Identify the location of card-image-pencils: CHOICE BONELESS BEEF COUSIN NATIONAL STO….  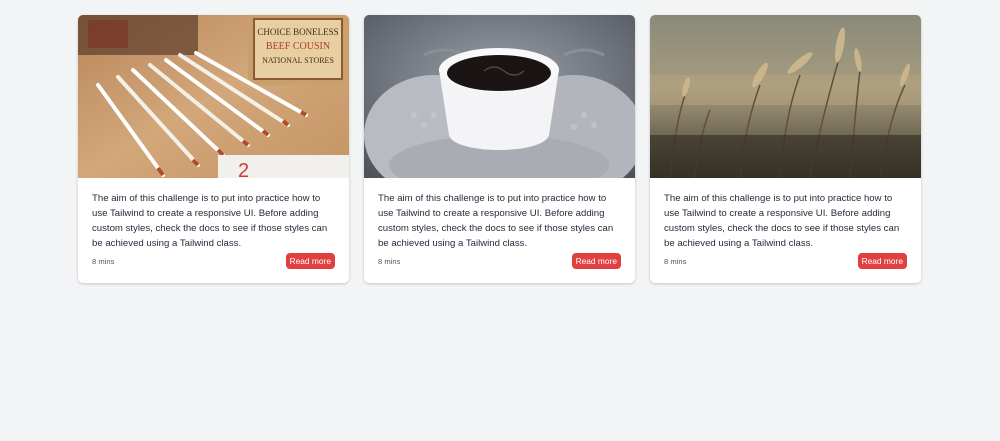
(213, 96).